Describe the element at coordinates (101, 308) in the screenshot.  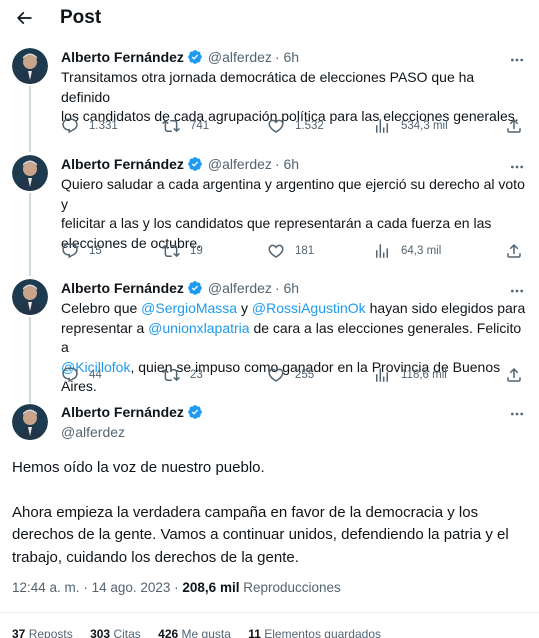
I see `text-segment: Celebro que` at that location.